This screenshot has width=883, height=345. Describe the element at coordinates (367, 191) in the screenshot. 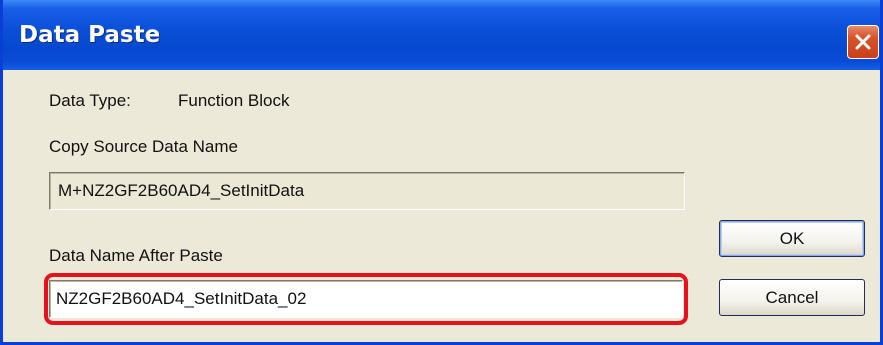

I see `copy-source-field: M+NZ2GF2B60AD4_SetInitData` at that location.